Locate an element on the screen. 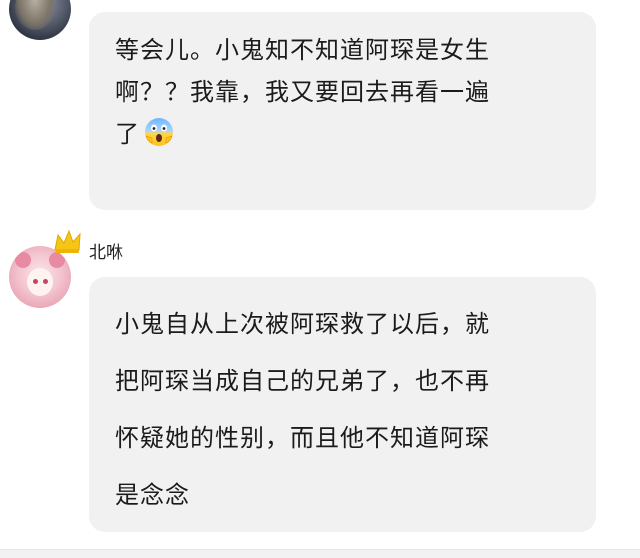 The image size is (640, 558). username: 北咻 is located at coordinates (106, 253).